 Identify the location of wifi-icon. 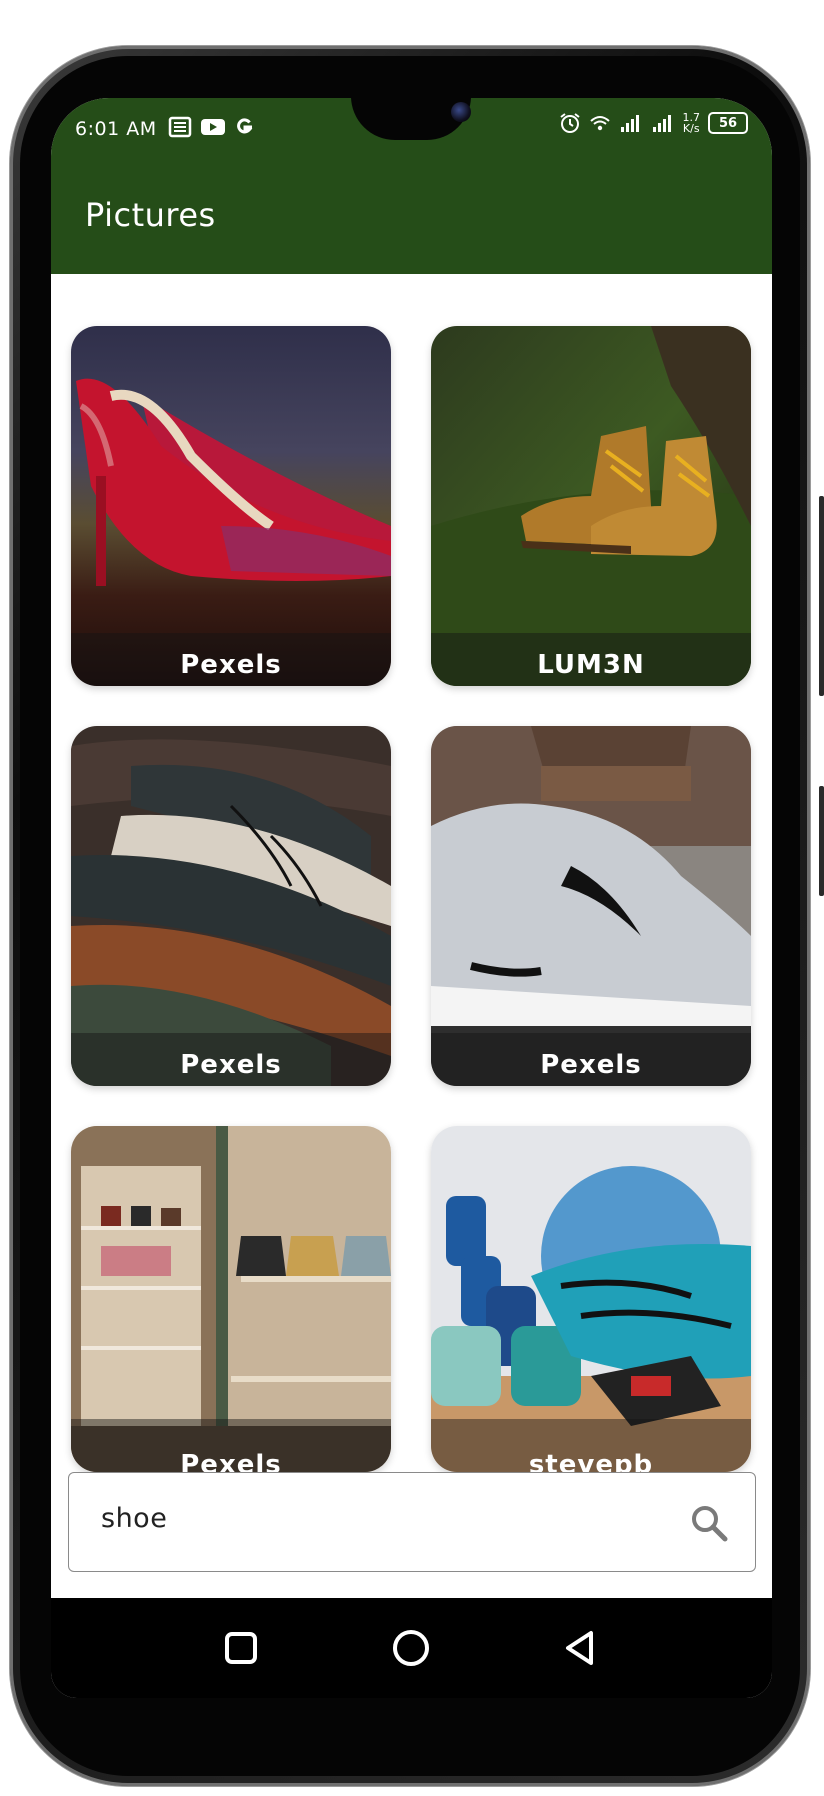
(599, 123).